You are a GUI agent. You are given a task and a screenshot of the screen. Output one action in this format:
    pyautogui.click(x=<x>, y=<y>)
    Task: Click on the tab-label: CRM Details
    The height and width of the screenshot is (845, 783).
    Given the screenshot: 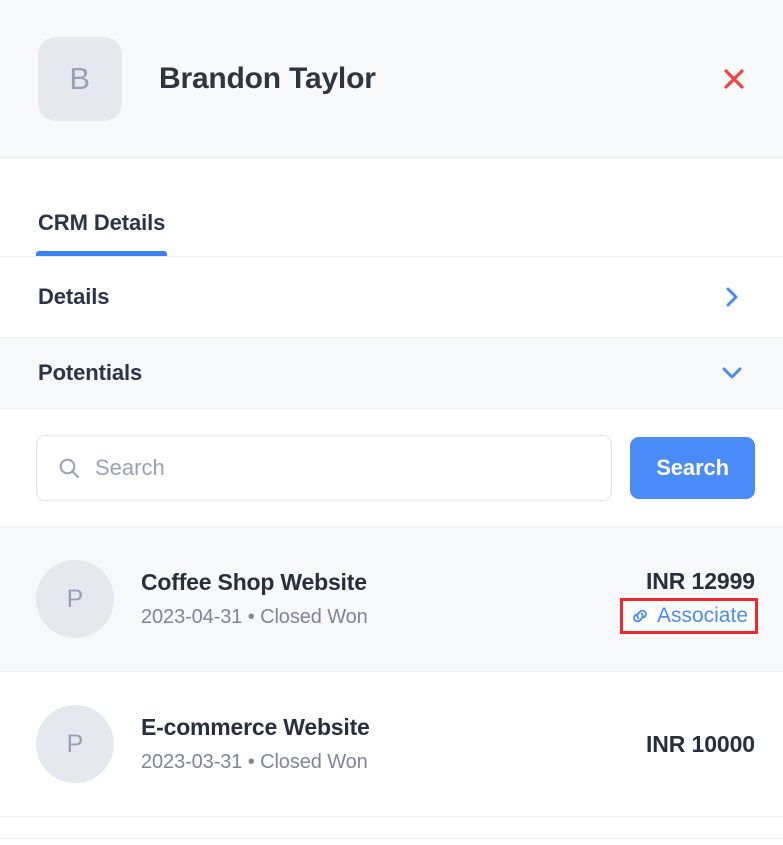 What is the action you would take?
    pyautogui.click(x=102, y=222)
    